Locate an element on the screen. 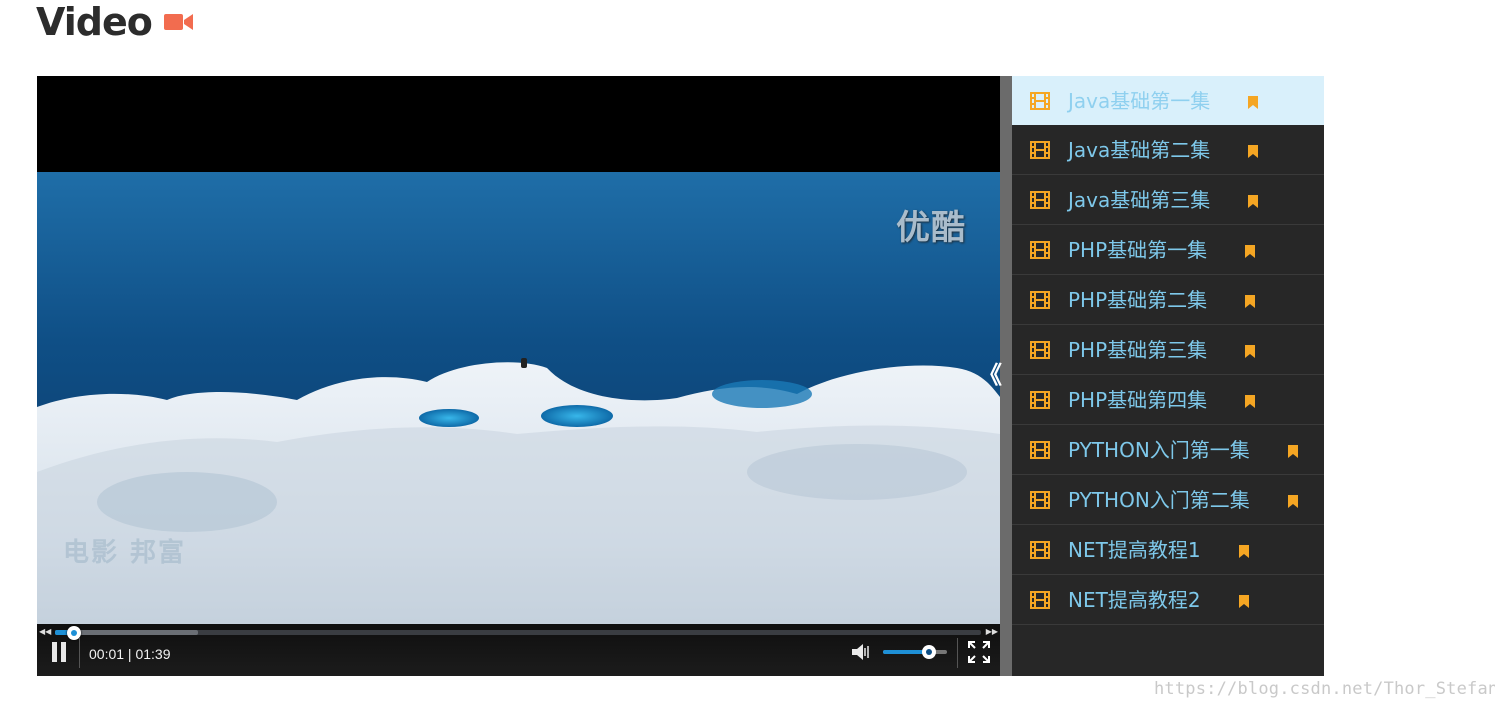 The height and width of the screenshot is (710, 1495). playlist-item: Java基础第二集 is located at coordinates (1168, 150).